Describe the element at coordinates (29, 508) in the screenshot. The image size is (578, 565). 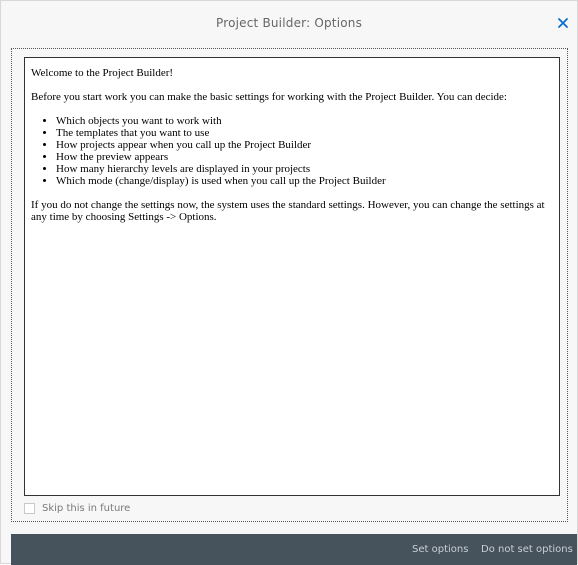
I see `skip-in-future-checkbox` at that location.